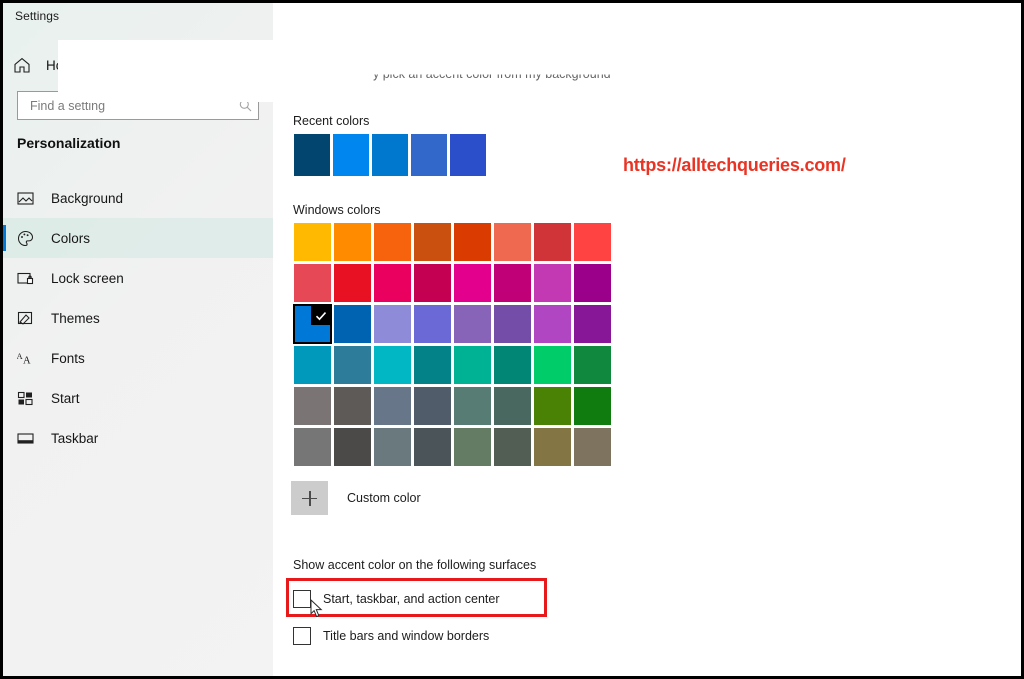 Image resolution: width=1024 pixels, height=679 pixels. What do you see at coordinates (411, 599) in the screenshot?
I see `checkbox-label: Start, taskbar, and action center` at bounding box center [411, 599].